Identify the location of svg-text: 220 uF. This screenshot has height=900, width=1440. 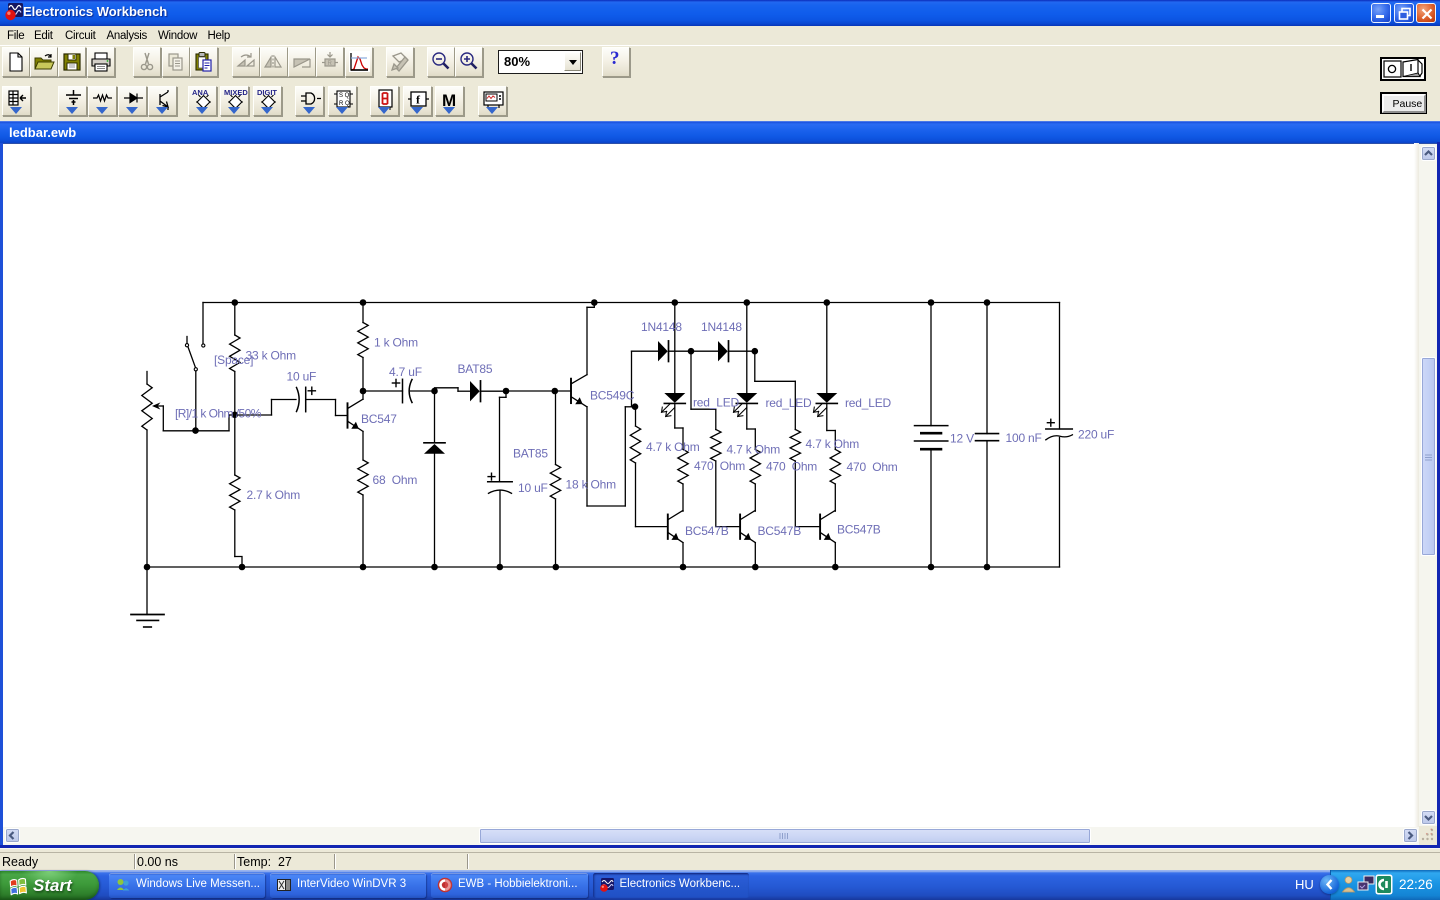
(1096, 435).